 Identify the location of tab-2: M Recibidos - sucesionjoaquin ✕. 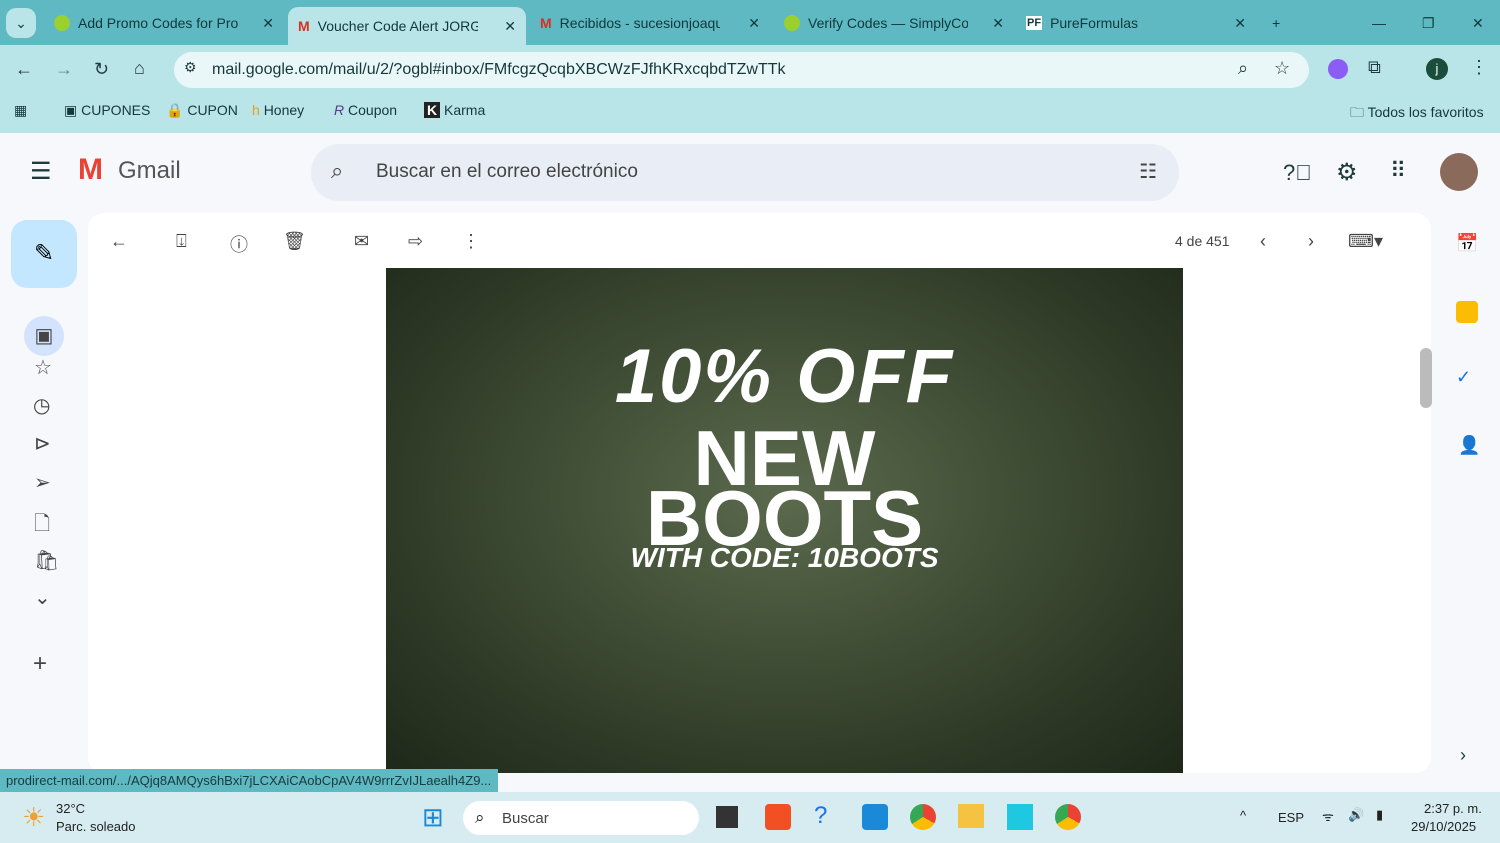
(650, 23).